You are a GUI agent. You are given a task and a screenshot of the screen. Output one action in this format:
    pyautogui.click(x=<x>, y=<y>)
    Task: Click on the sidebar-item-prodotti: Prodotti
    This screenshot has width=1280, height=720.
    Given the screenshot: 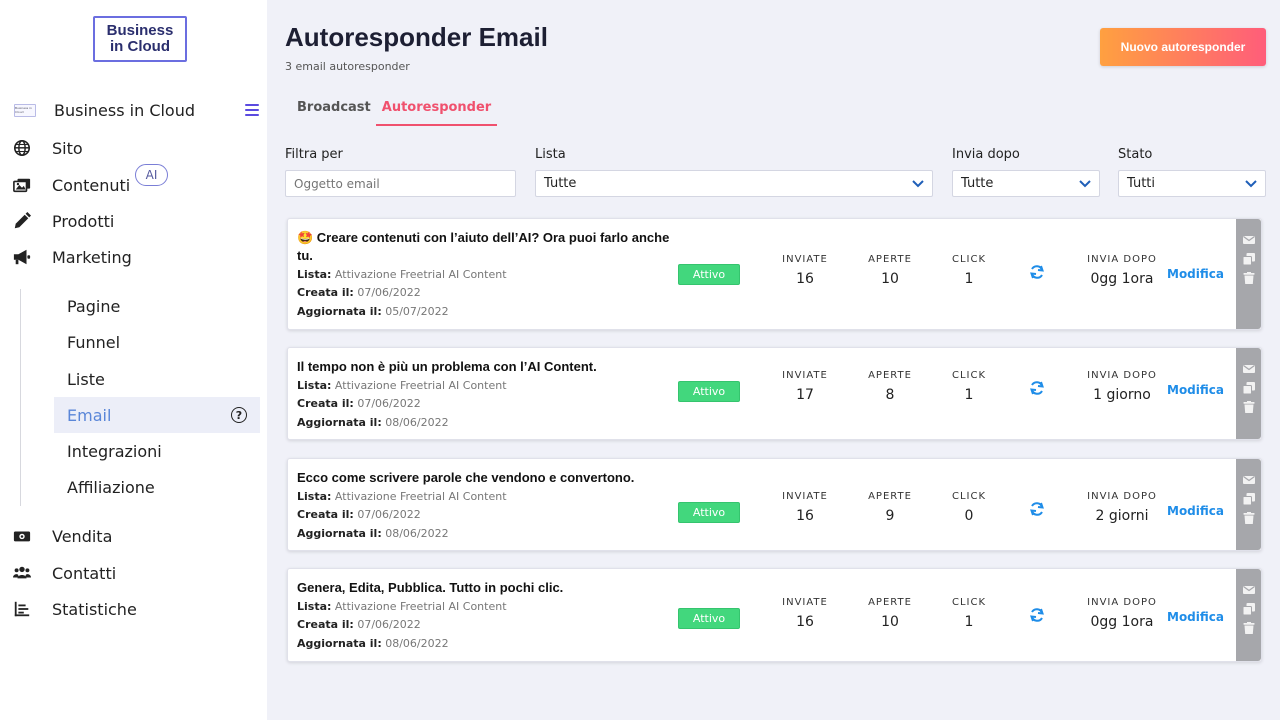 What is the action you would take?
    pyautogui.click(x=137, y=221)
    